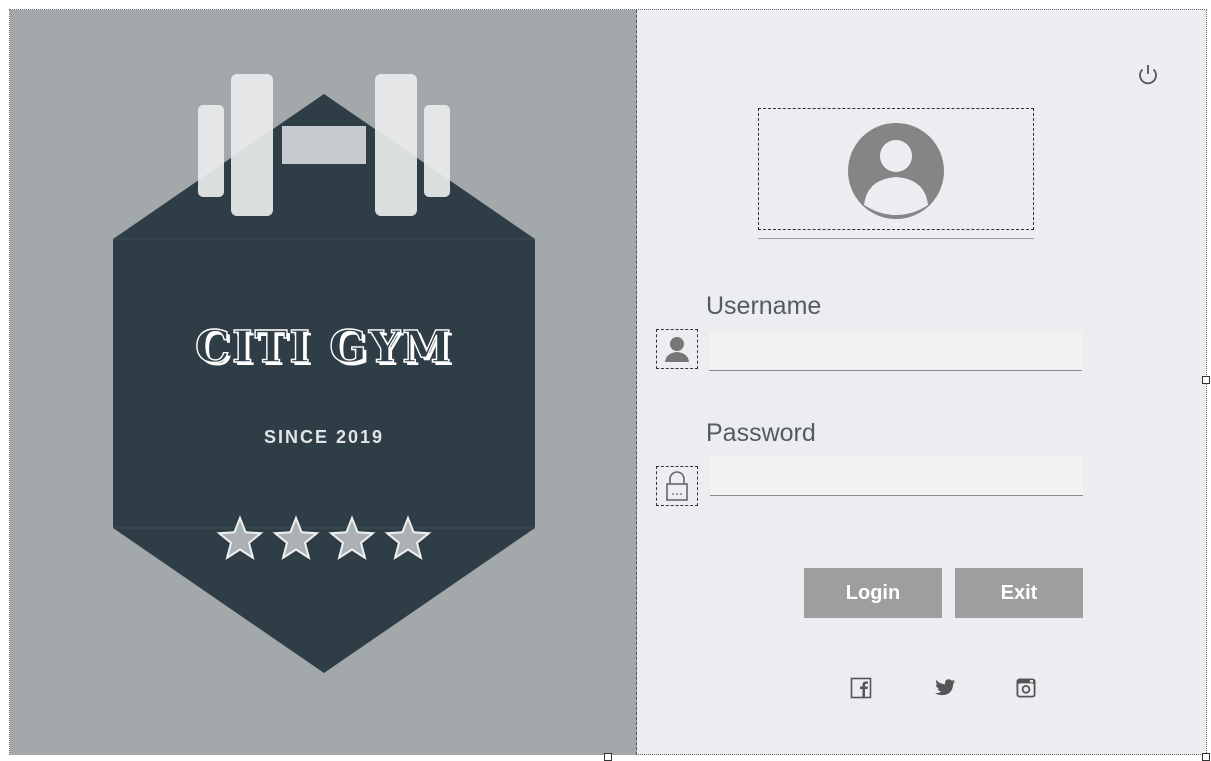  I want to click on username-icon-box, so click(677, 349).